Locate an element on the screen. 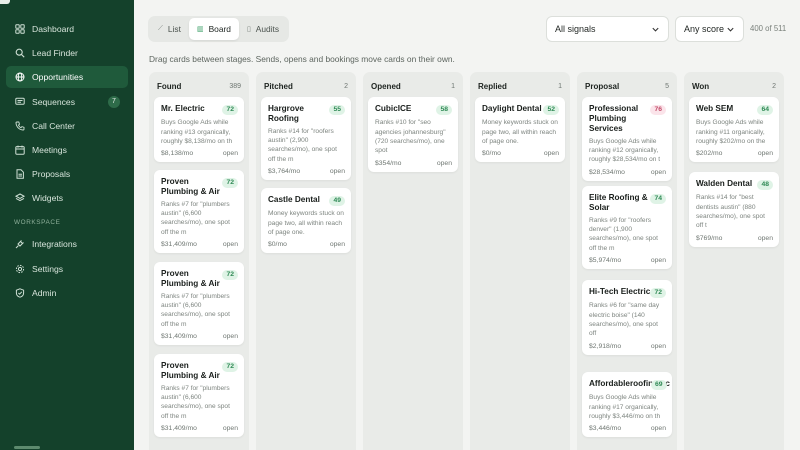 This screenshot has height=450, width=800. gear-icon is located at coordinates (19, 268).